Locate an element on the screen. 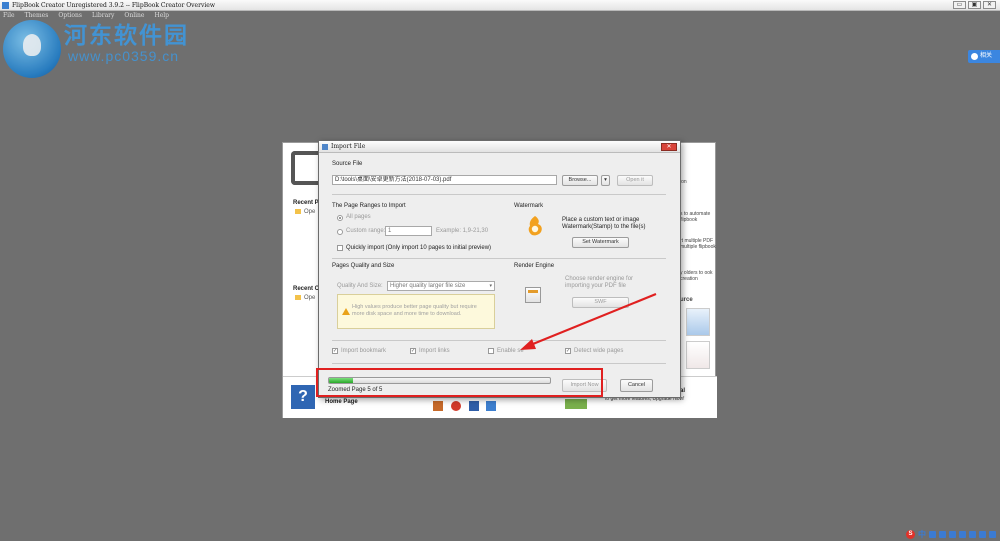 This screenshot has width=1000, height=541. system-tray: S 中 is located at coordinates (951, 534).